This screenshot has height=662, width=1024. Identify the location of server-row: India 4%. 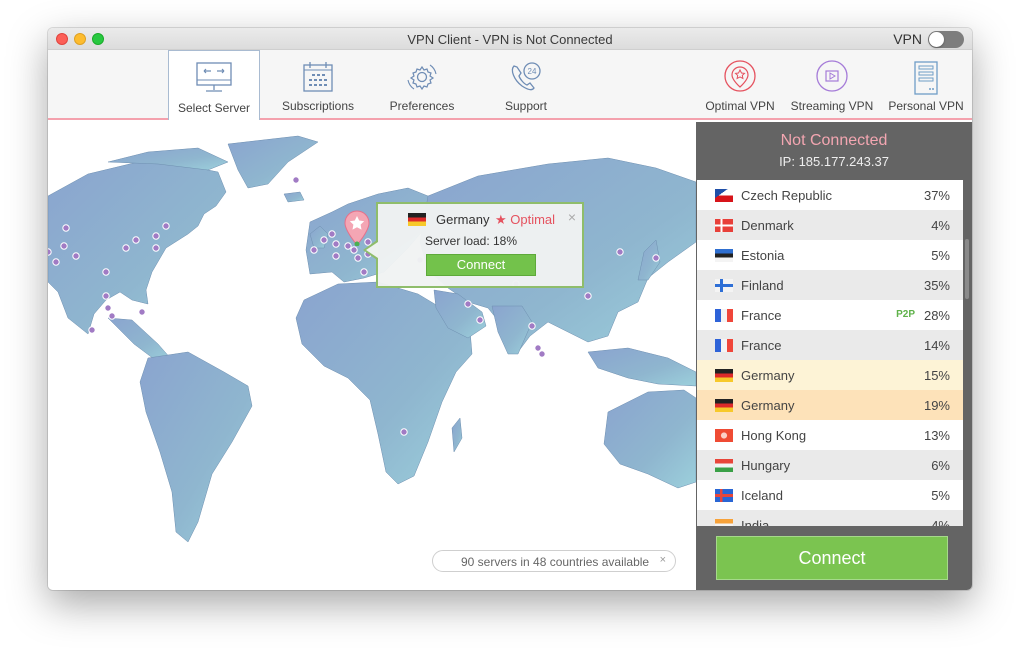
(830, 518).